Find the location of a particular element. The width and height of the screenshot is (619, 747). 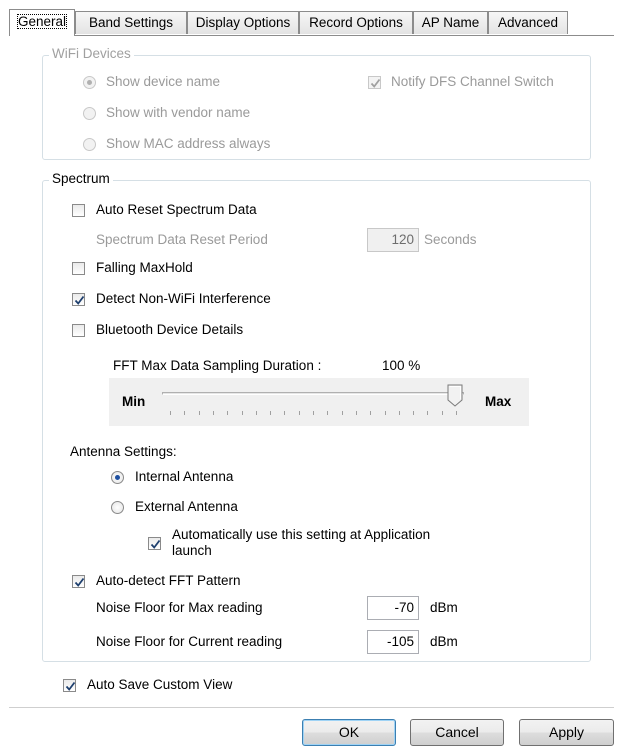

notify-dfs-checkbox is located at coordinates (374, 82).